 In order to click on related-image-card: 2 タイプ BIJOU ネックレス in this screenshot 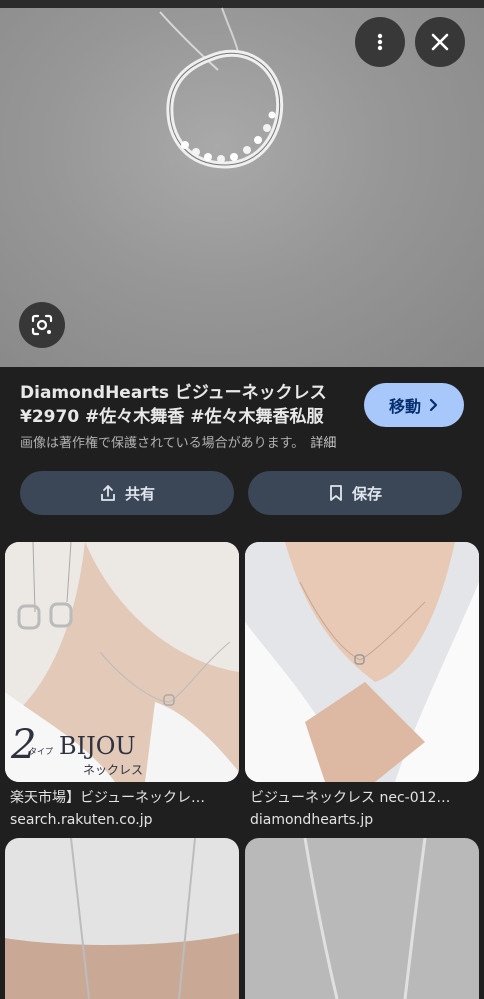, I will do `click(122, 662)`.